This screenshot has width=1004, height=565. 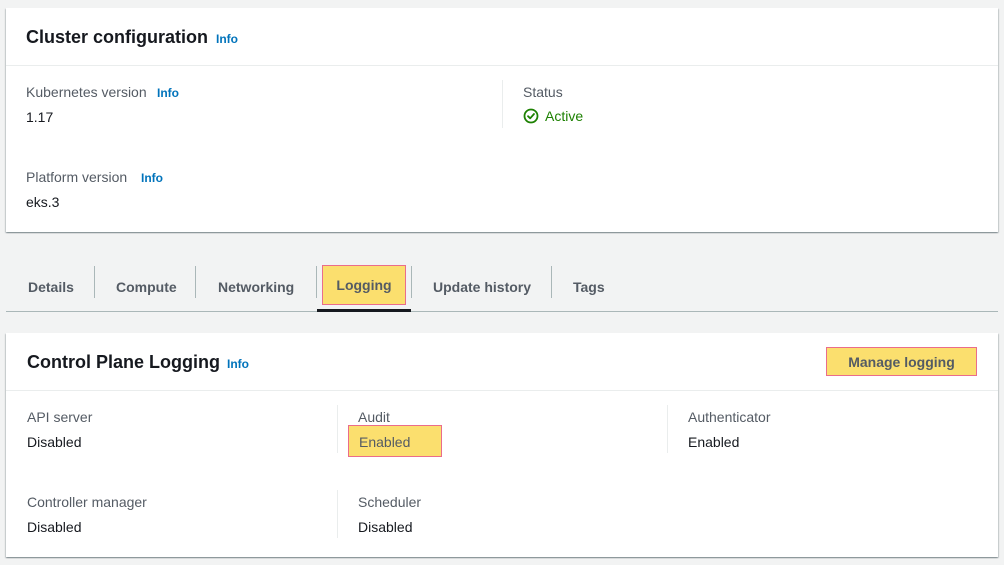 I want to click on controller-manager-label: Controller manager, so click(x=87, y=502).